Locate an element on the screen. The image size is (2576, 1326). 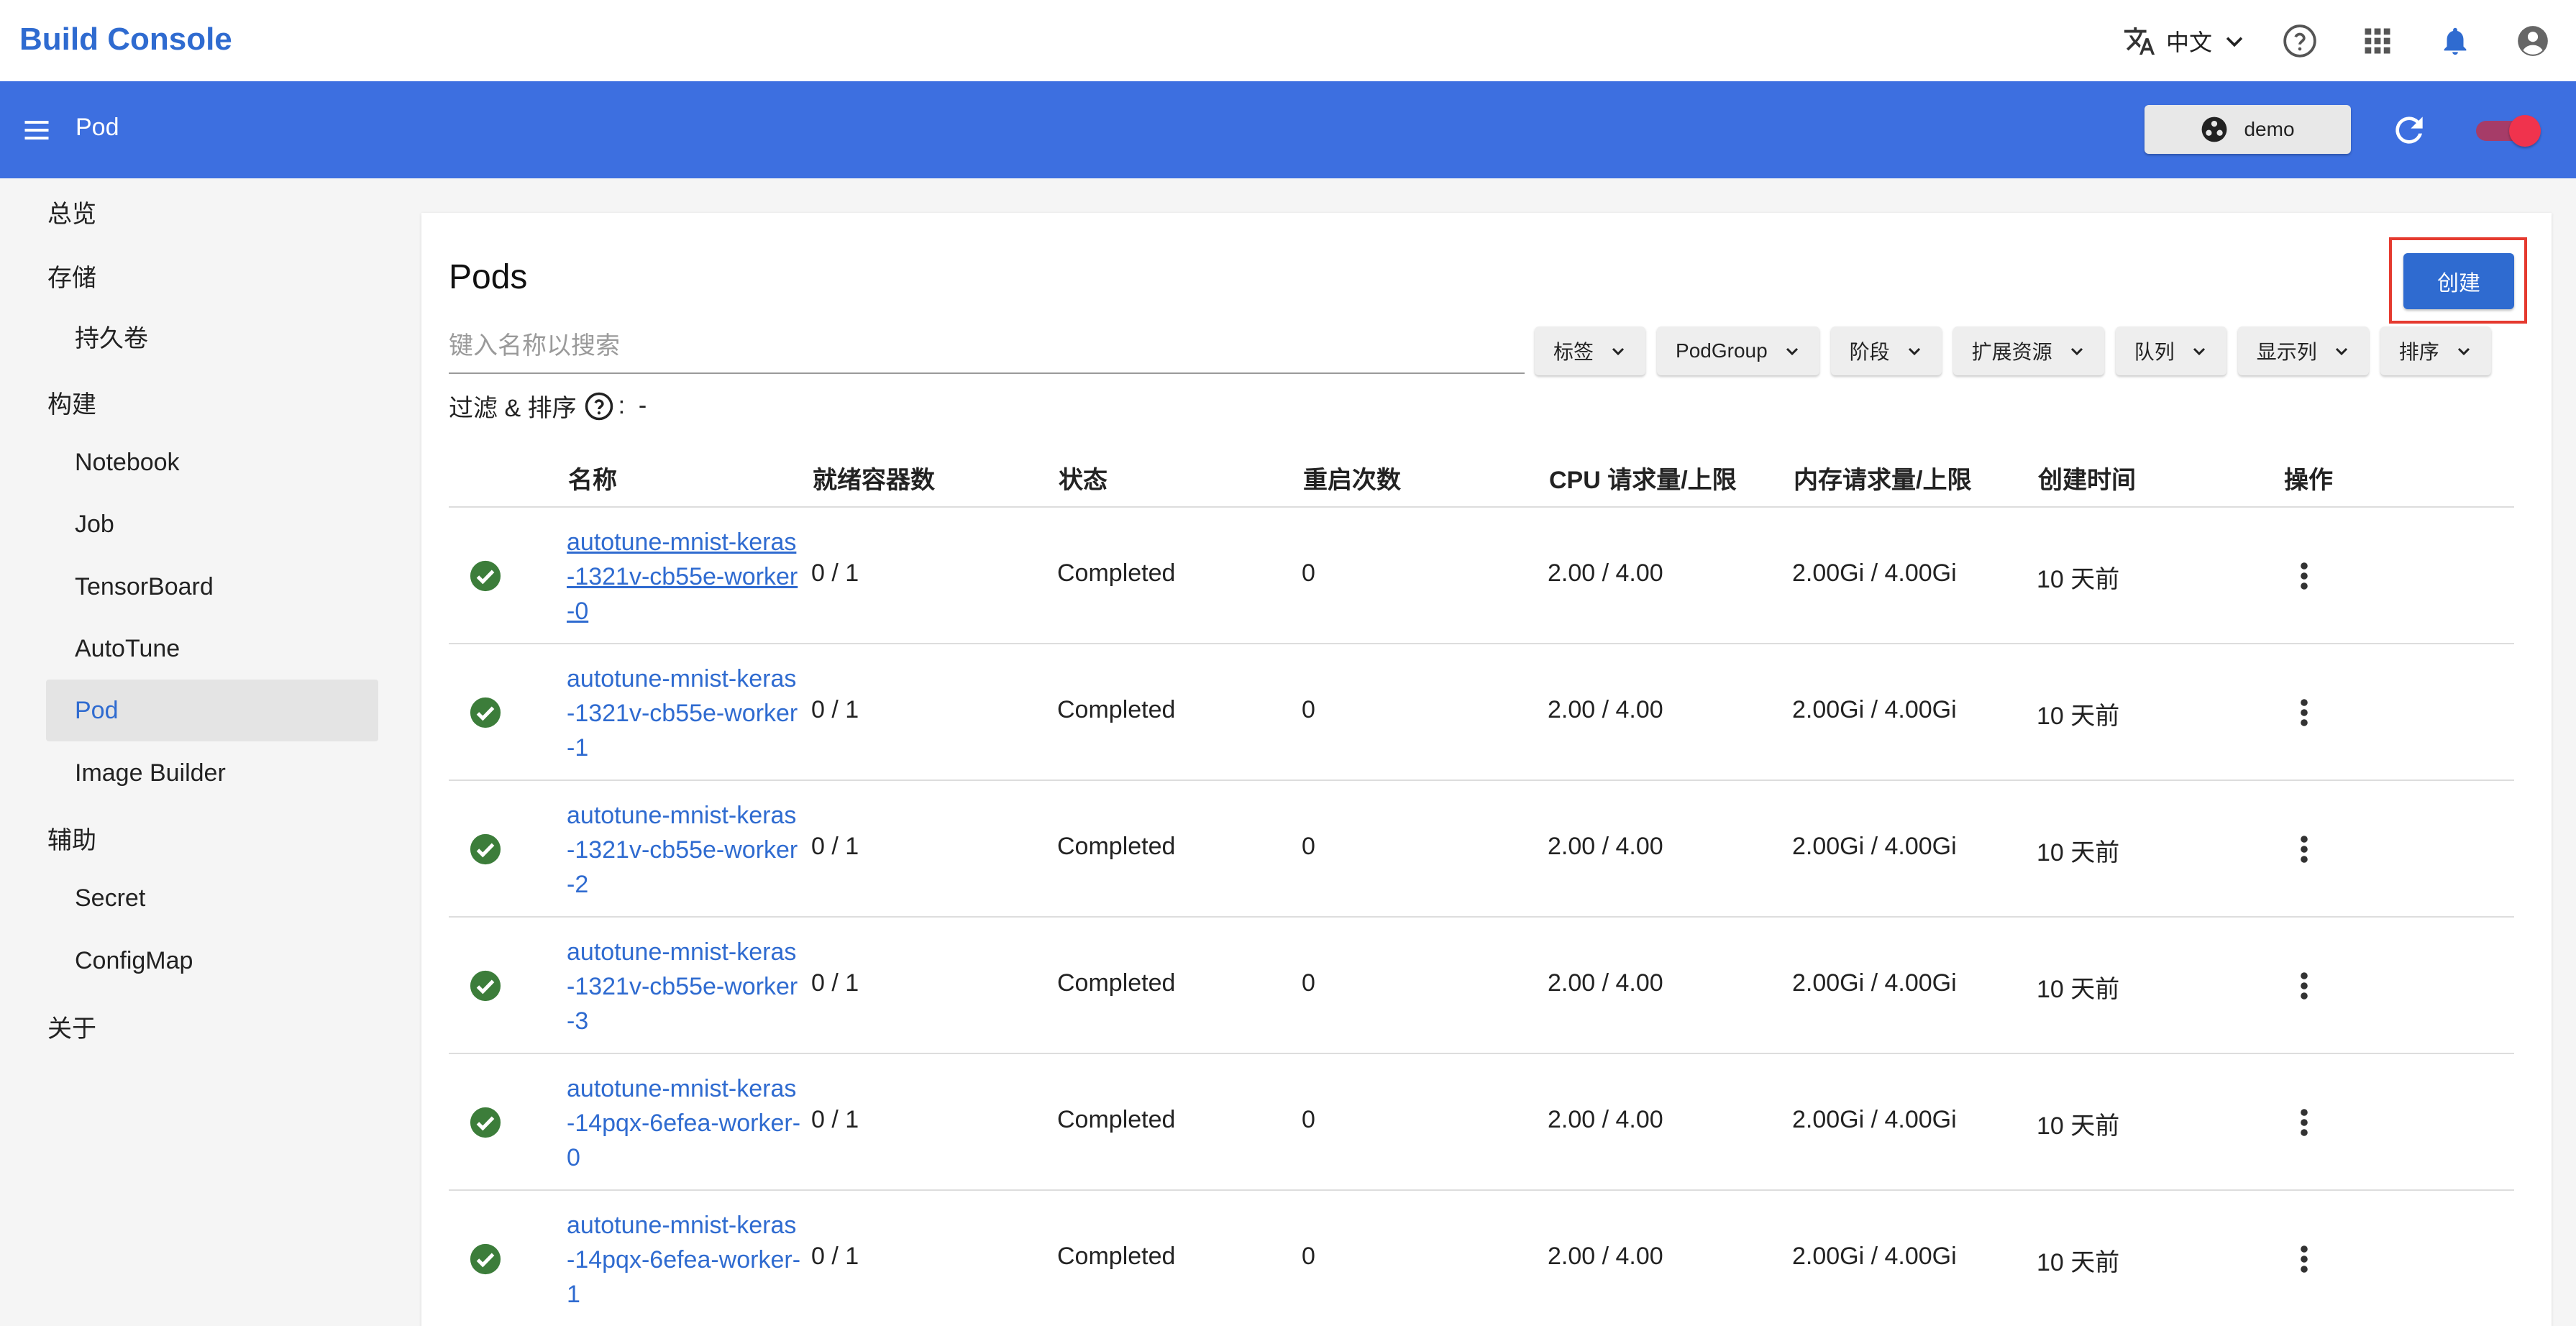
filter-labels-button: 标签 is located at coordinates (1590, 350).